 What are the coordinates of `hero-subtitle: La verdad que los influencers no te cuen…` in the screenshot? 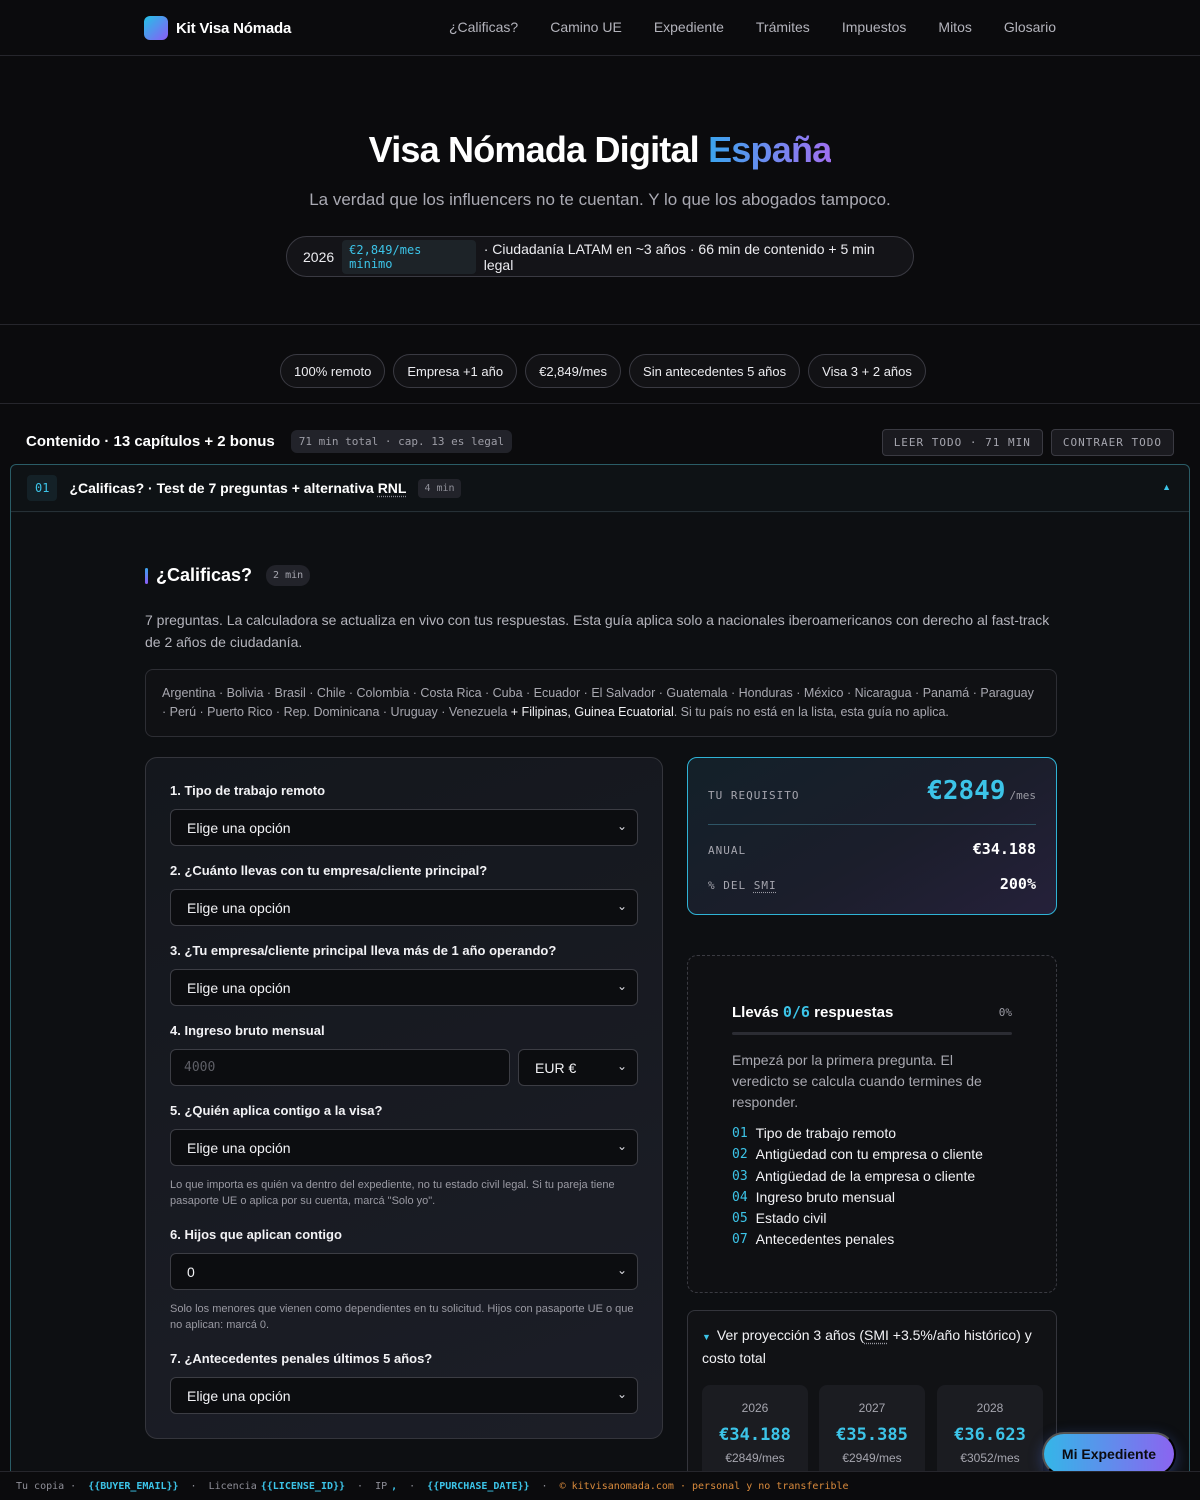 It's located at (600, 199).